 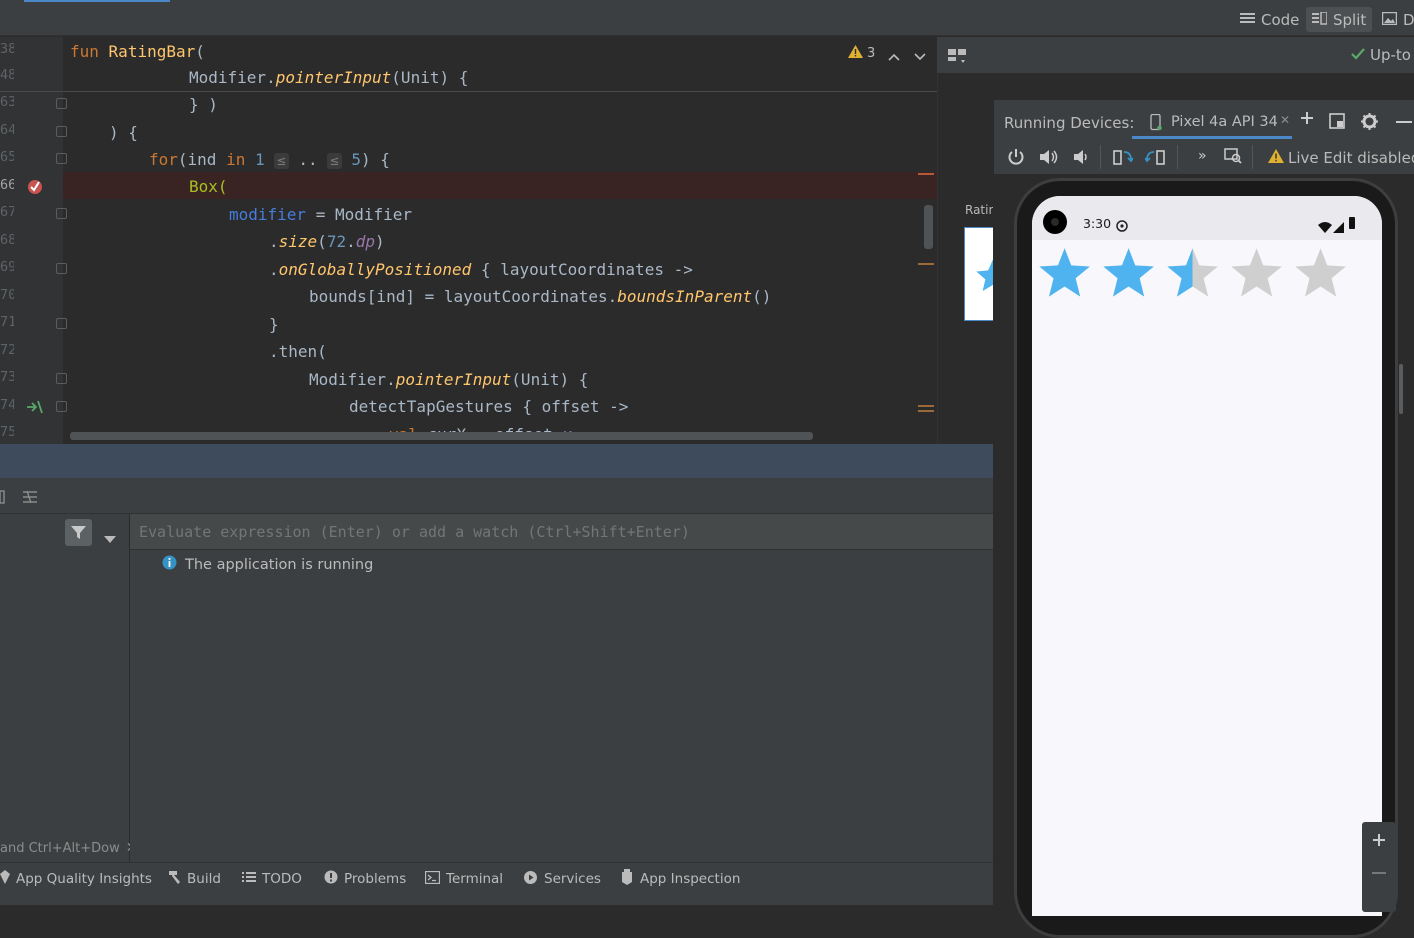 I want to click on battery-icon, so click(x=1352, y=223).